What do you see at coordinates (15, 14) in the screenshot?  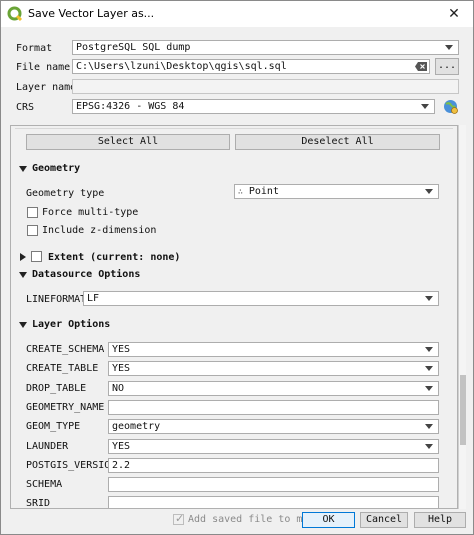 I see `qgis-logo-icon` at bounding box center [15, 14].